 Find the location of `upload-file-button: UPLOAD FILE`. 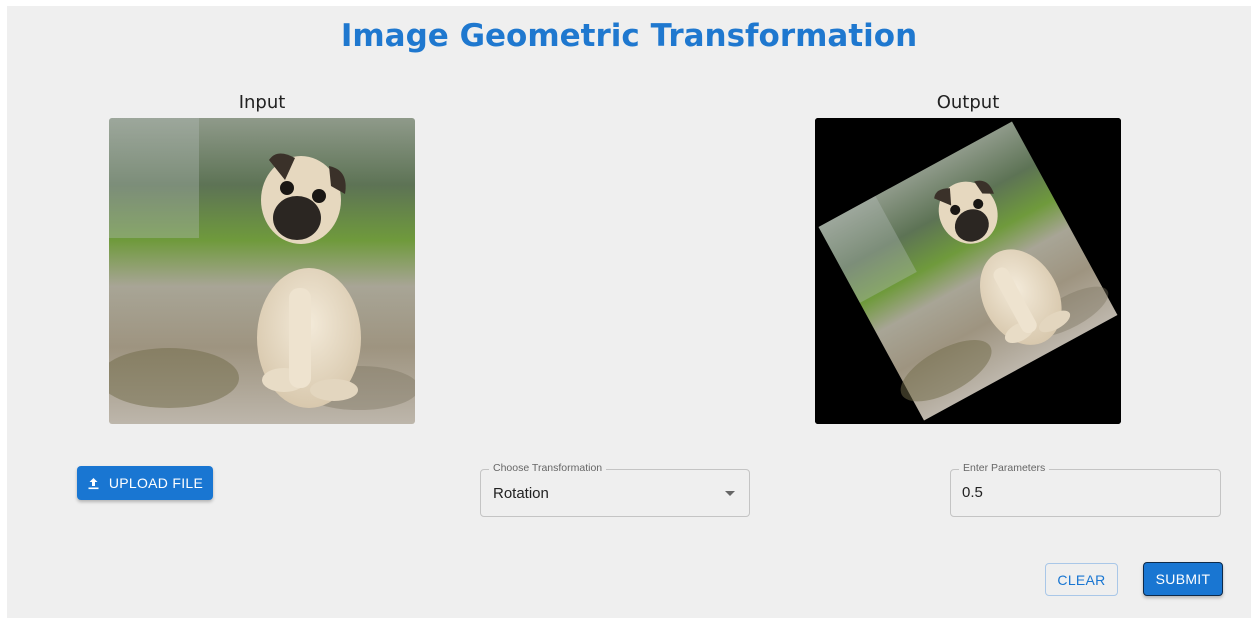

upload-file-button: UPLOAD FILE is located at coordinates (145, 483).